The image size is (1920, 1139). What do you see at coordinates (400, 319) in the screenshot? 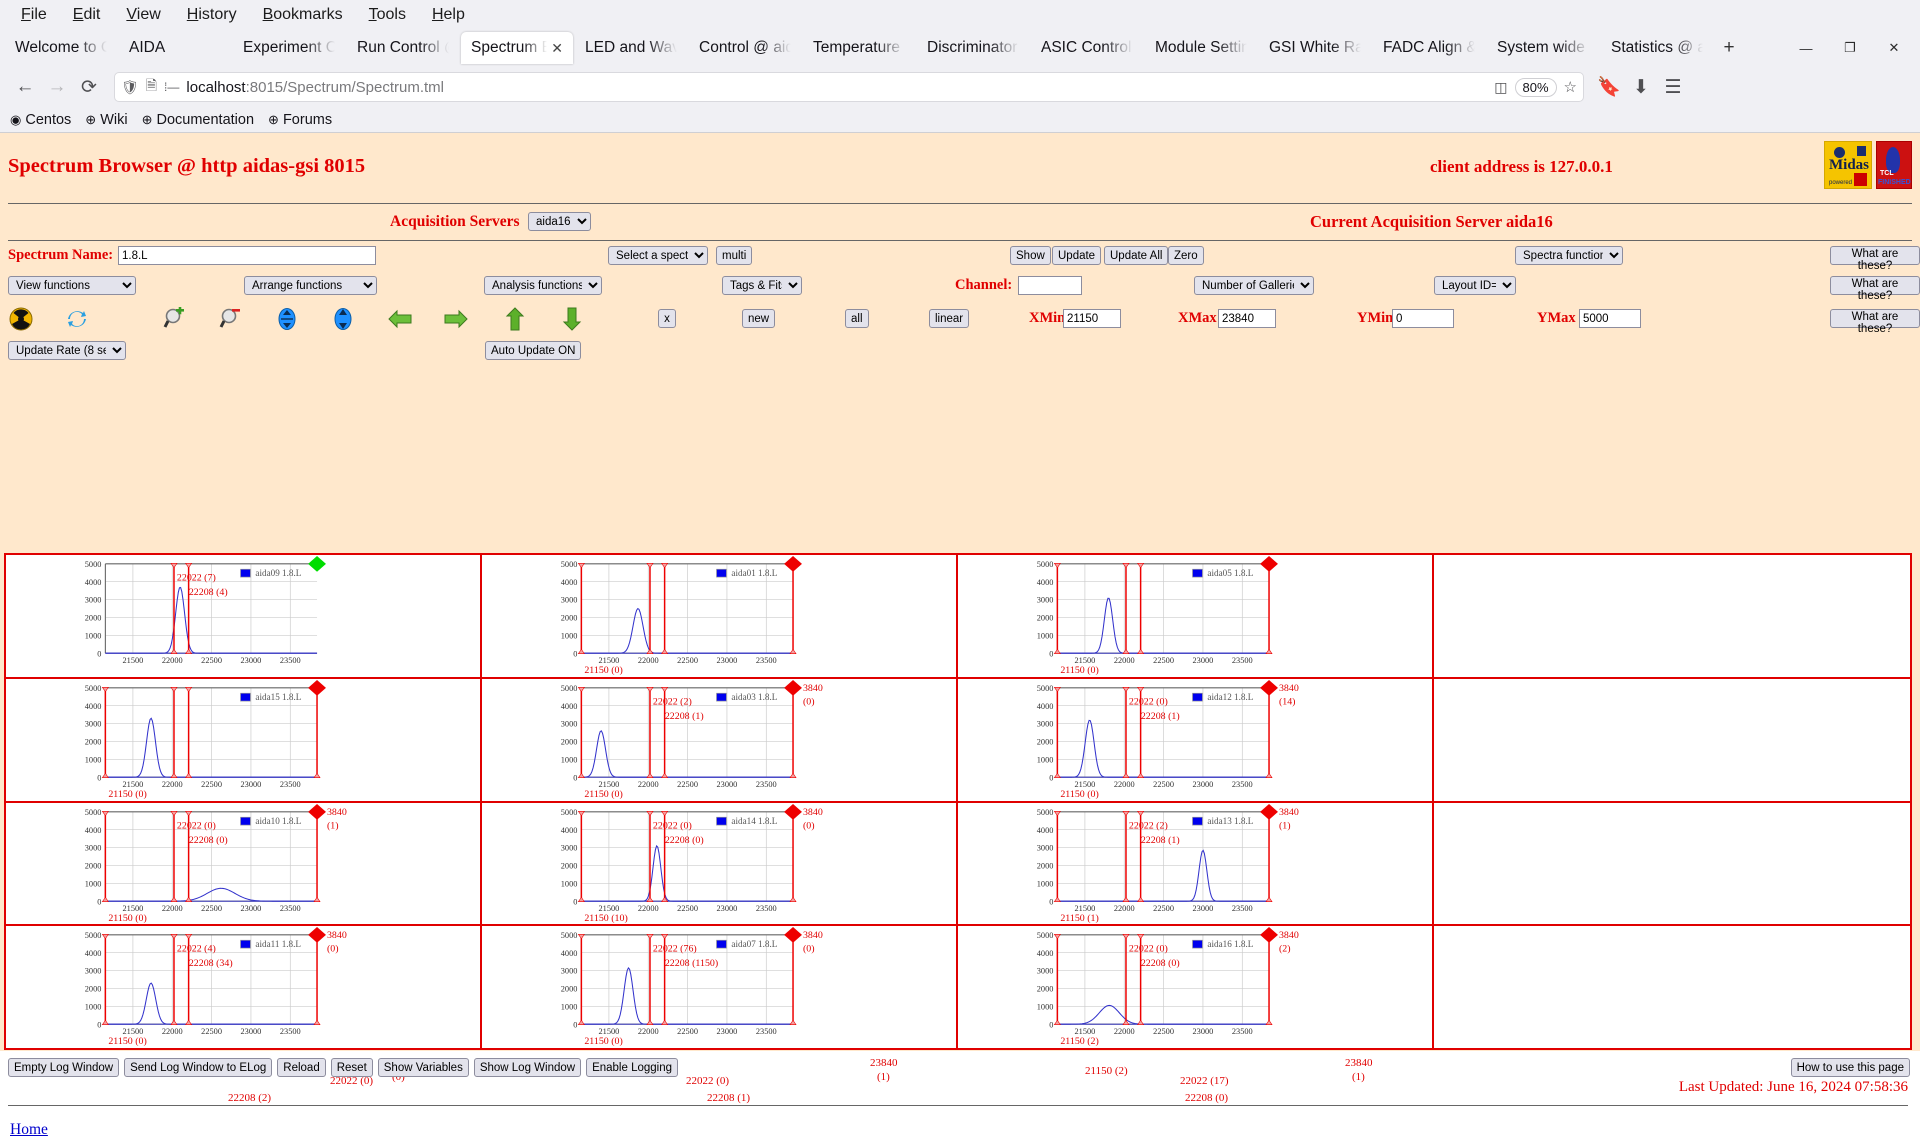
I see `arrow-left-icon` at bounding box center [400, 319].